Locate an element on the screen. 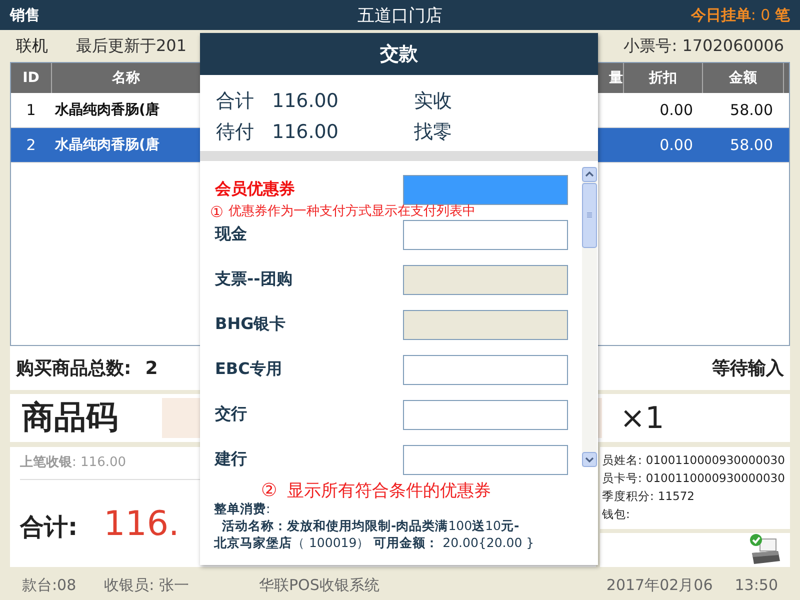 This screenshot has height=600, width=800. dialog-title: 交款 is located at coordinates (399, 54).